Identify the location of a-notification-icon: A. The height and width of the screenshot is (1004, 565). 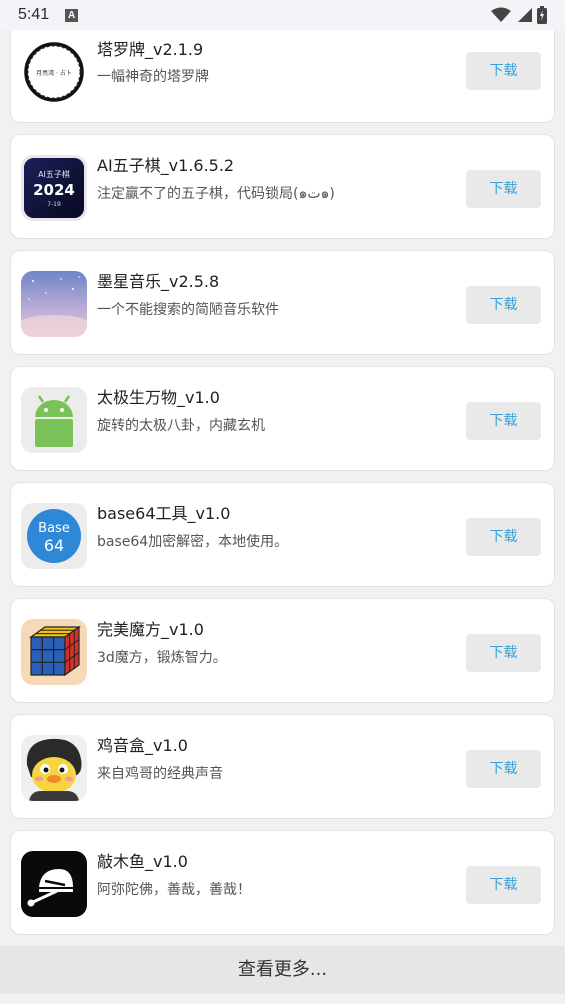
(72, 15).